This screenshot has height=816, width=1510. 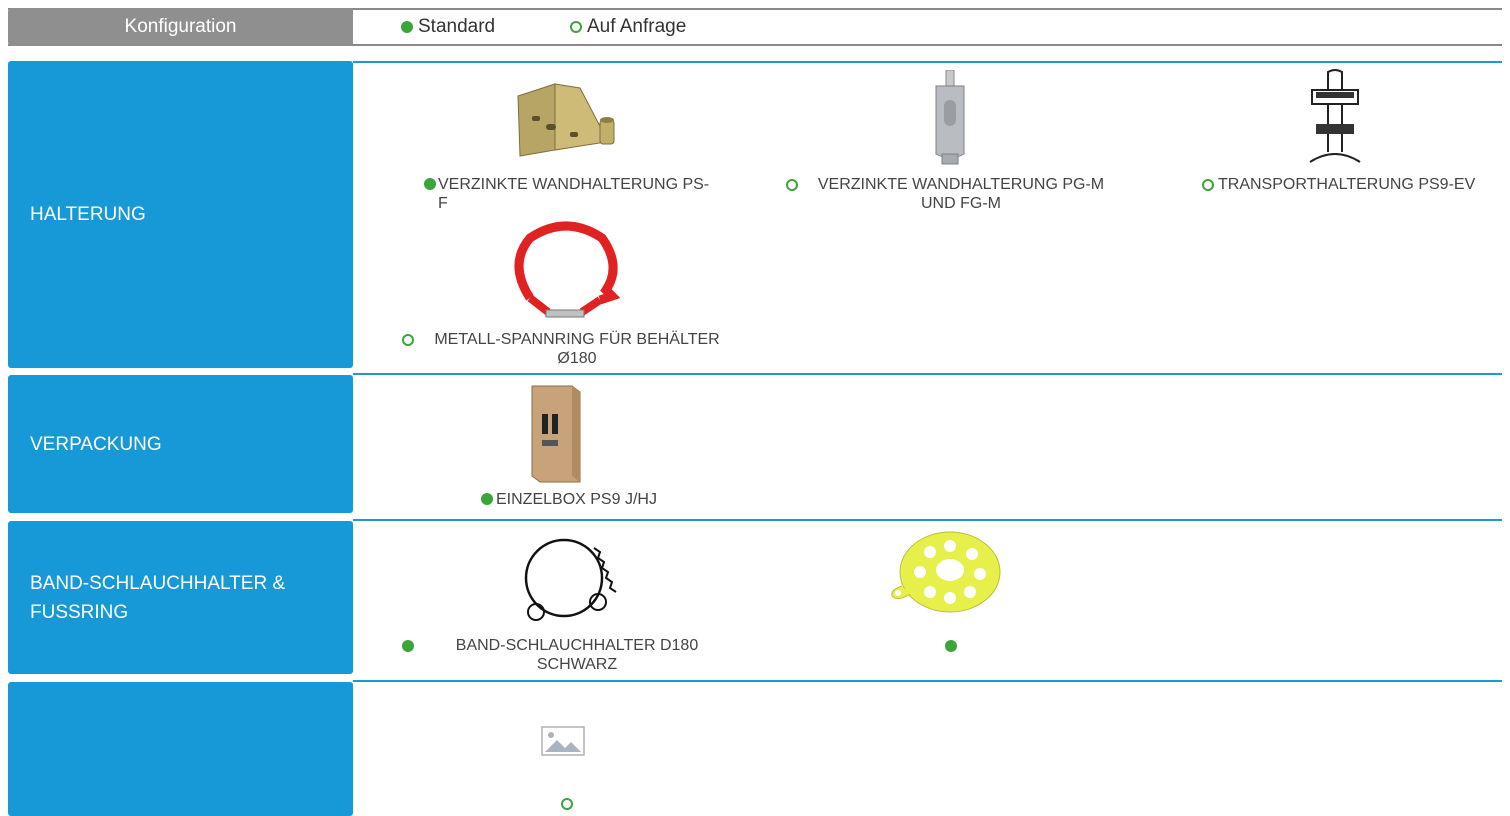 I want to click on category-label: VERPACKUNG, so click(x=96, y=444).